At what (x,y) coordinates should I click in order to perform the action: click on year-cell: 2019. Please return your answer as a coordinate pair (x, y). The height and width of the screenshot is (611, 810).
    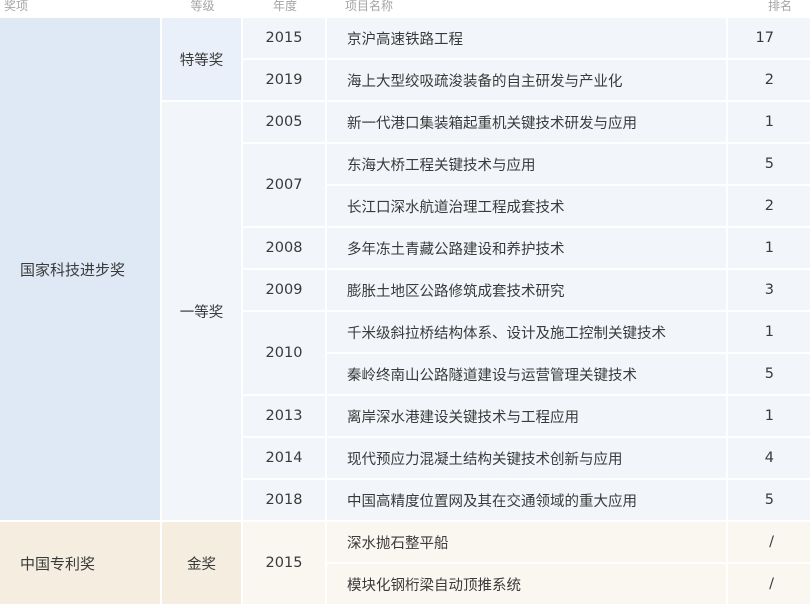
    Looking at the image, I should click on (285, 81).